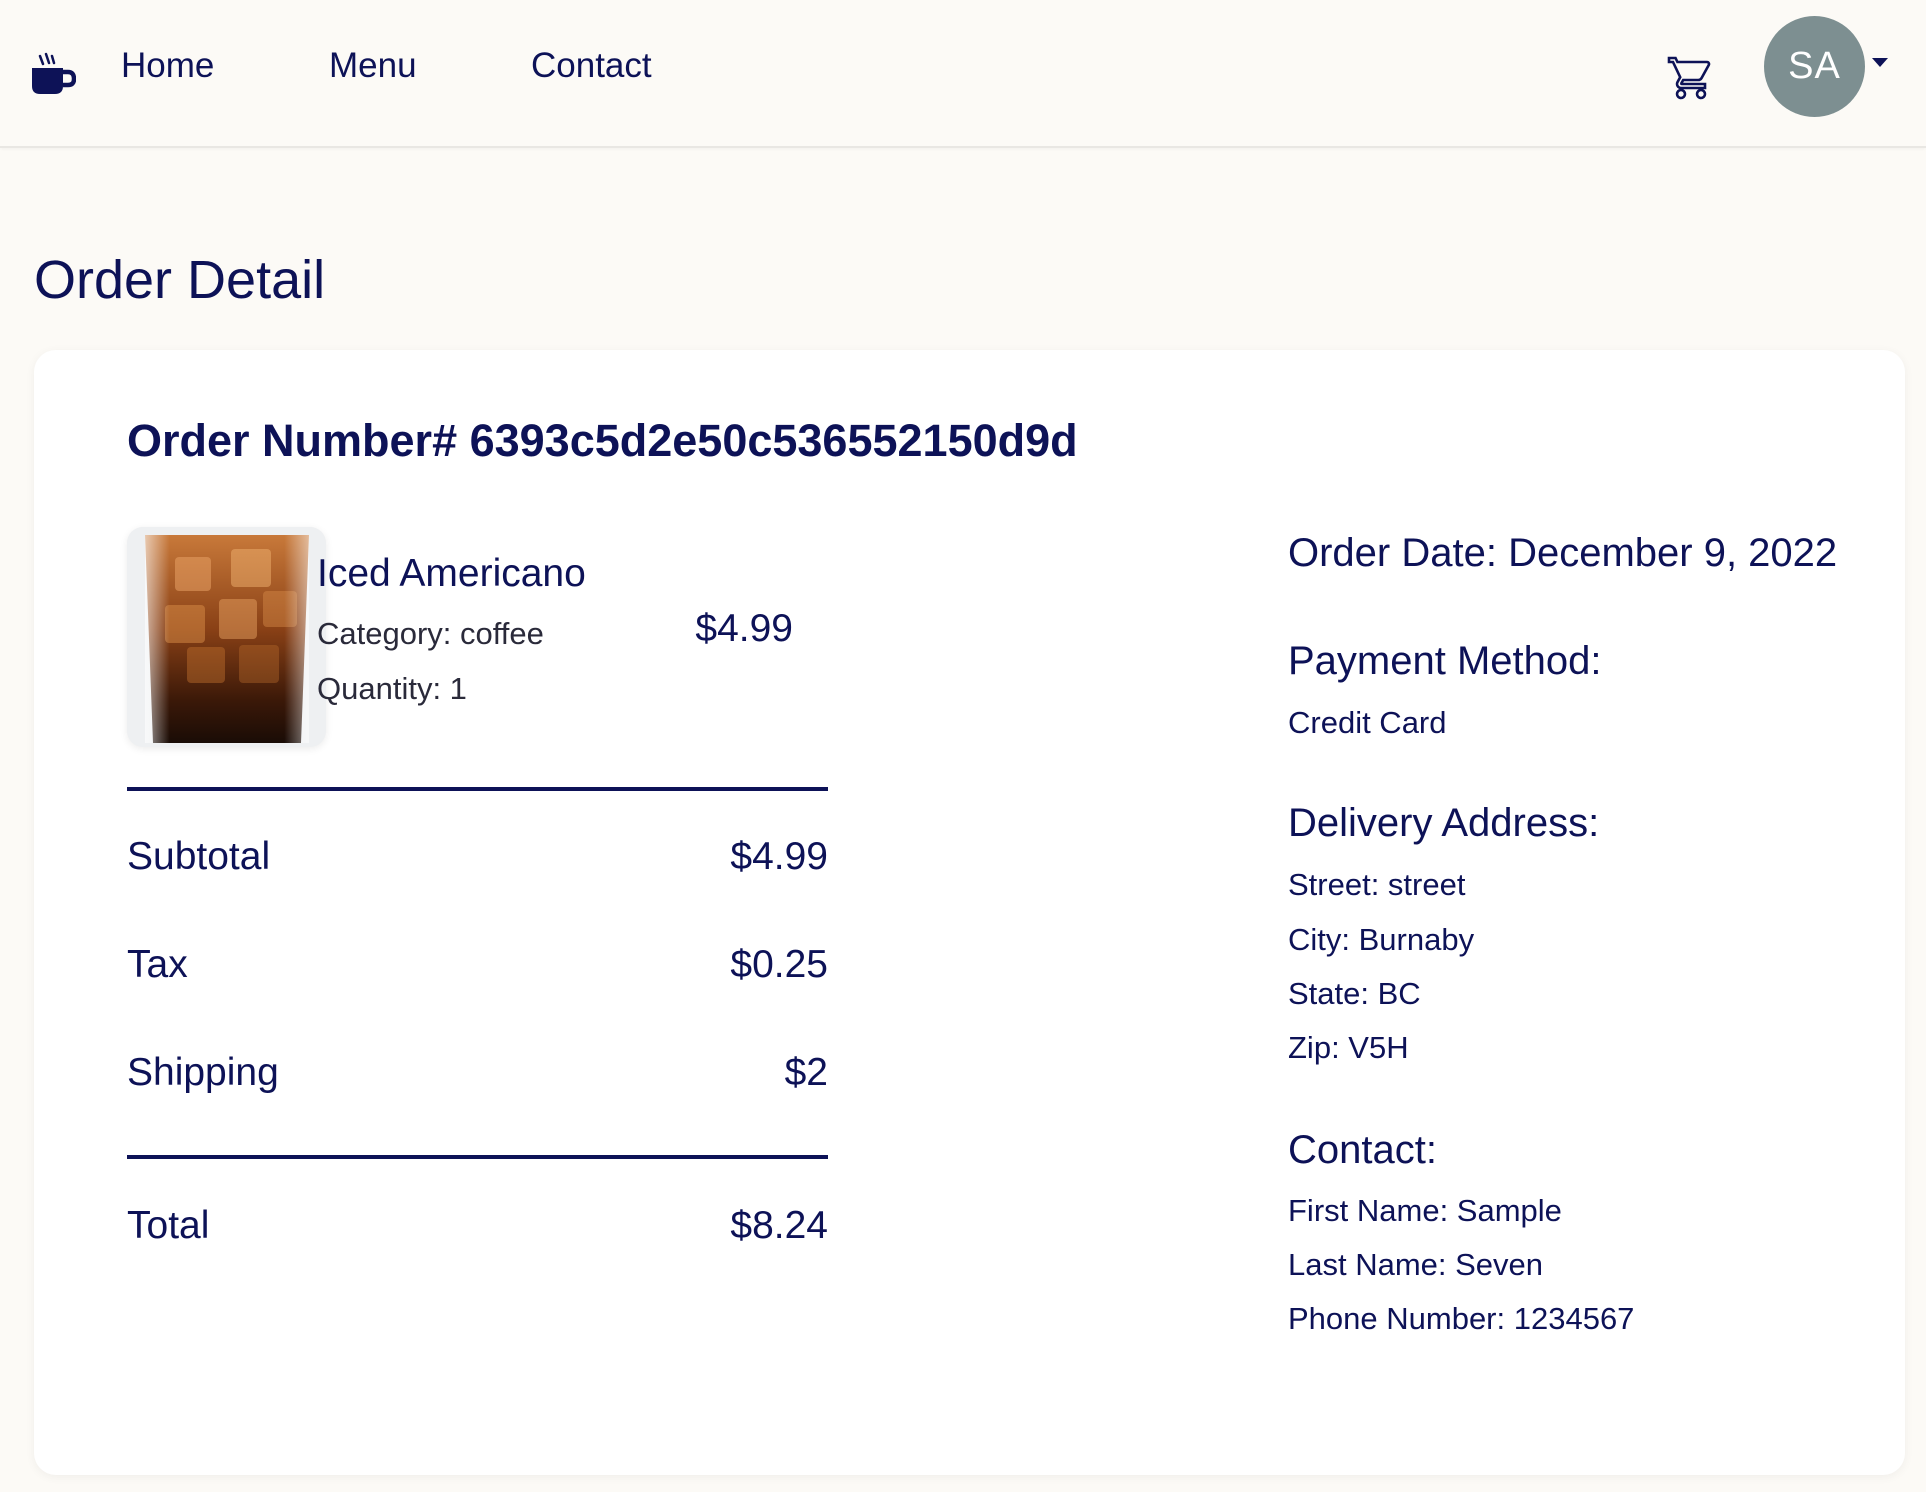 This screenshot has width=1926, height=1492. I want to click on address-city: City: Burnaby, so click(1381, 939).